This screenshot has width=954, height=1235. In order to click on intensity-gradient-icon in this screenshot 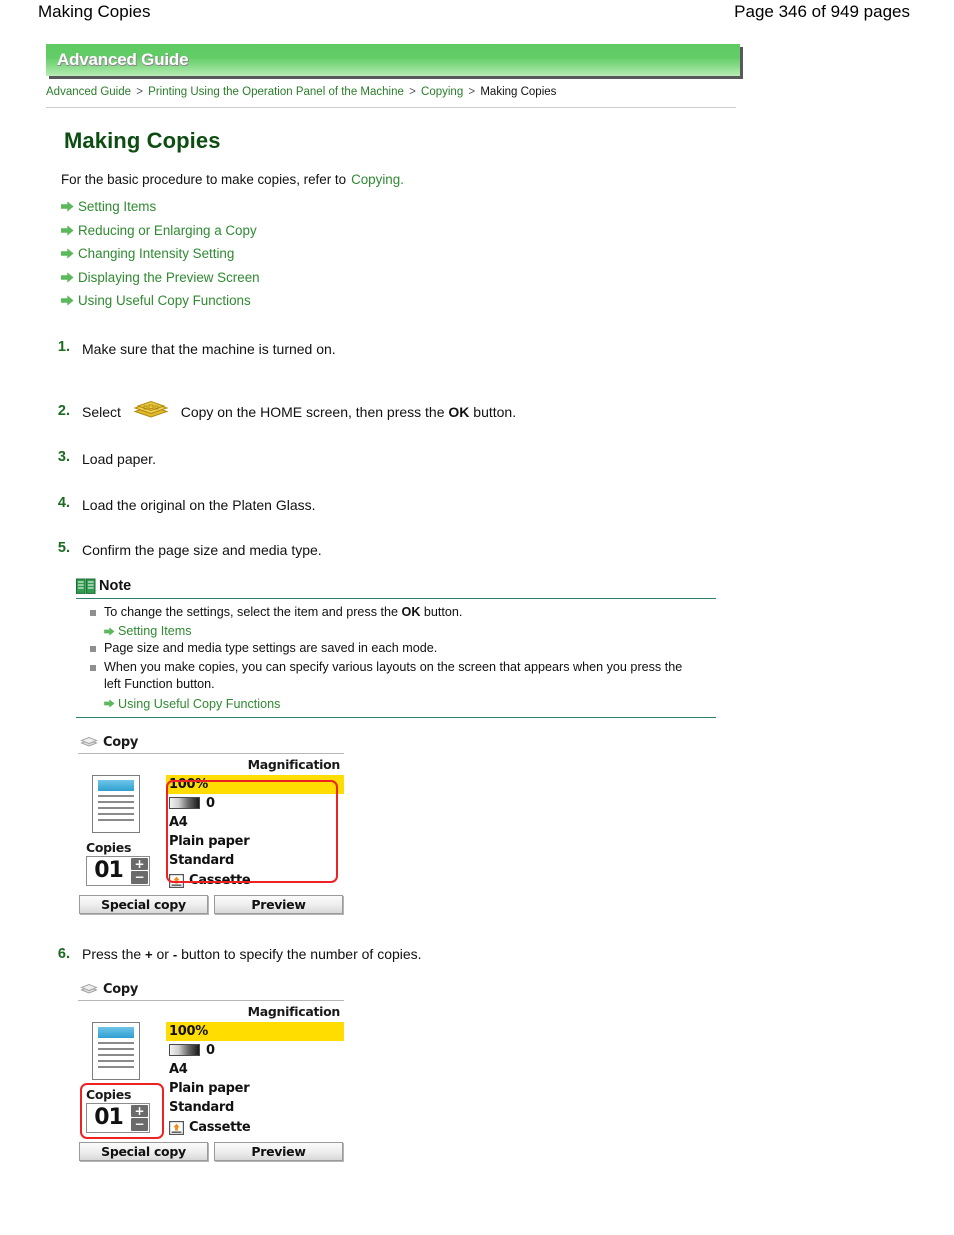, I will do `click(184, 1050)`.